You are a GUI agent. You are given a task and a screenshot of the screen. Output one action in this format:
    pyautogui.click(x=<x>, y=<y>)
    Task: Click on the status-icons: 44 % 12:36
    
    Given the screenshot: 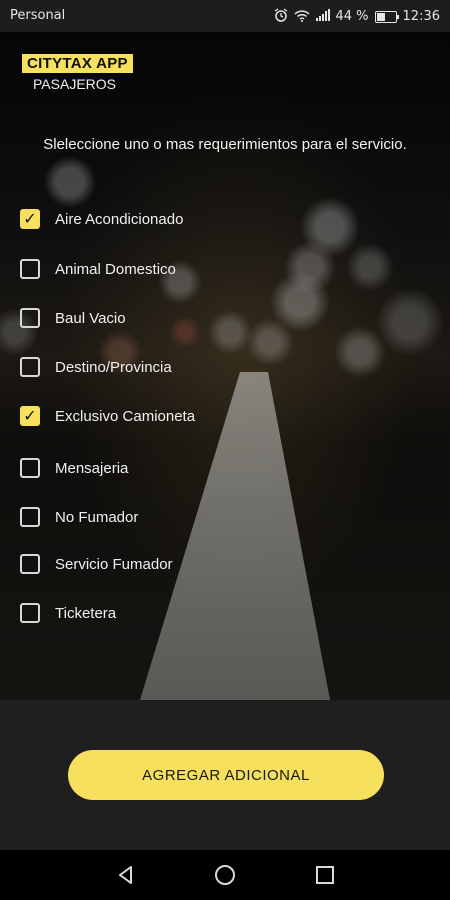 What is the action you would take?
    pyautogui.click(x=357, y=16)
    